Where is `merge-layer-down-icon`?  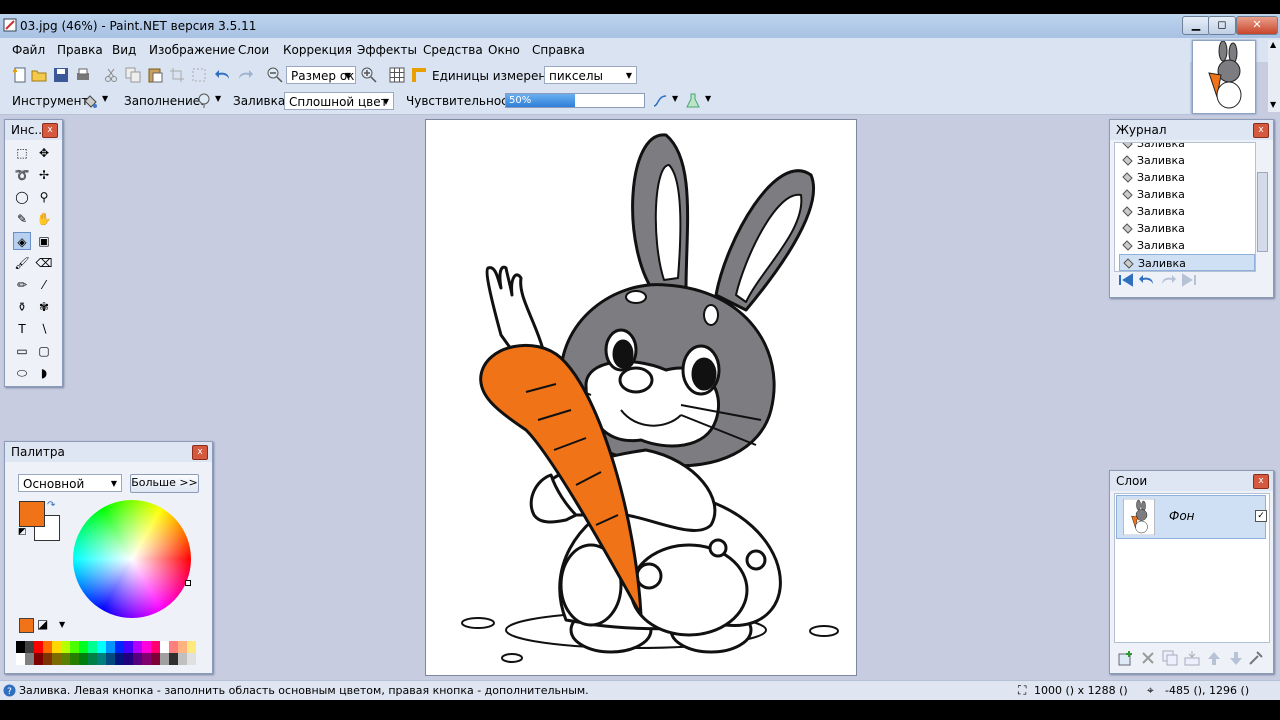 merge-layer-down-icon is located at coordinates (1192, 658).